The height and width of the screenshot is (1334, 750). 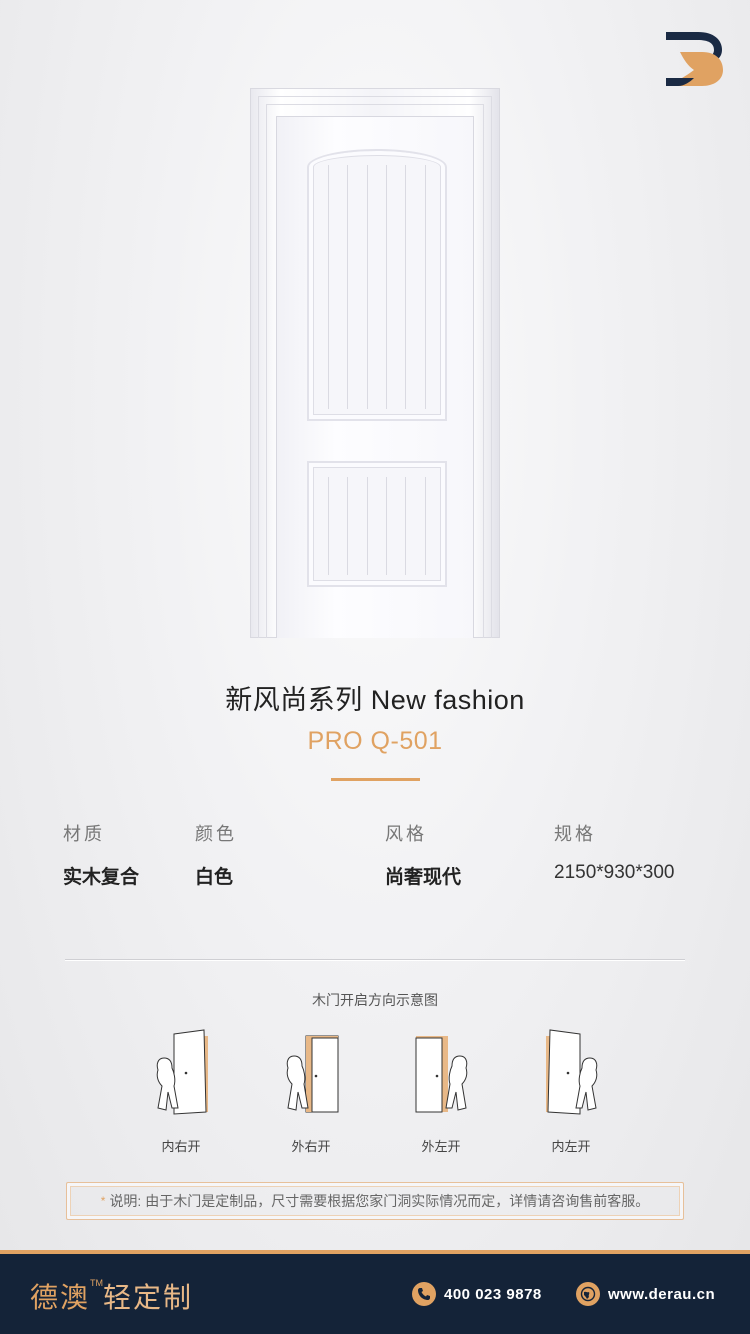 What do you see at coordinates (572, 1072) in the screenshot?
I see `door-inward-left-icon` at bounding box center [572, 1072].